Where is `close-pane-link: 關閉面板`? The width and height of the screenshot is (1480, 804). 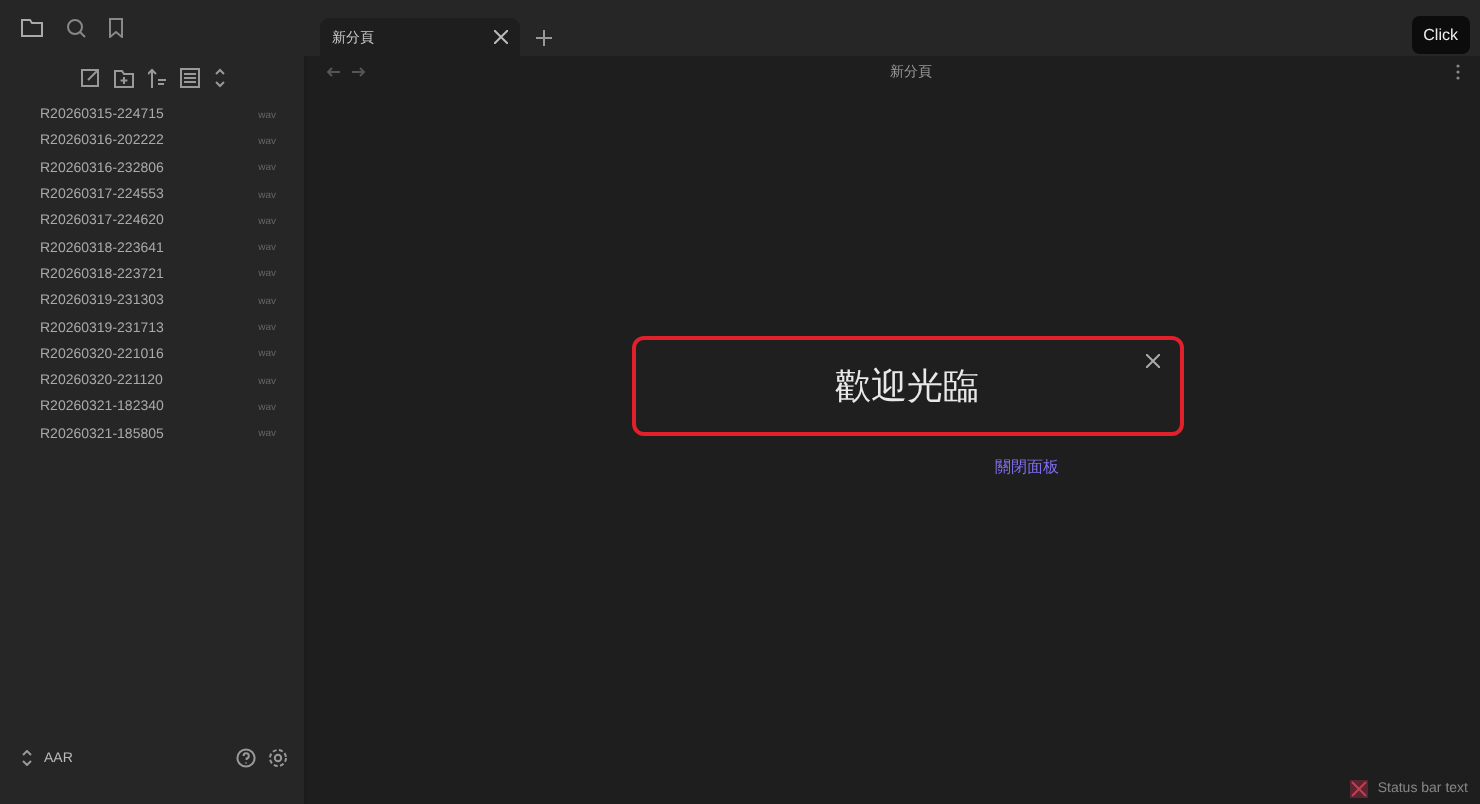 close-pane-link: 關閉面板 is located at coordinates (1027, 467).